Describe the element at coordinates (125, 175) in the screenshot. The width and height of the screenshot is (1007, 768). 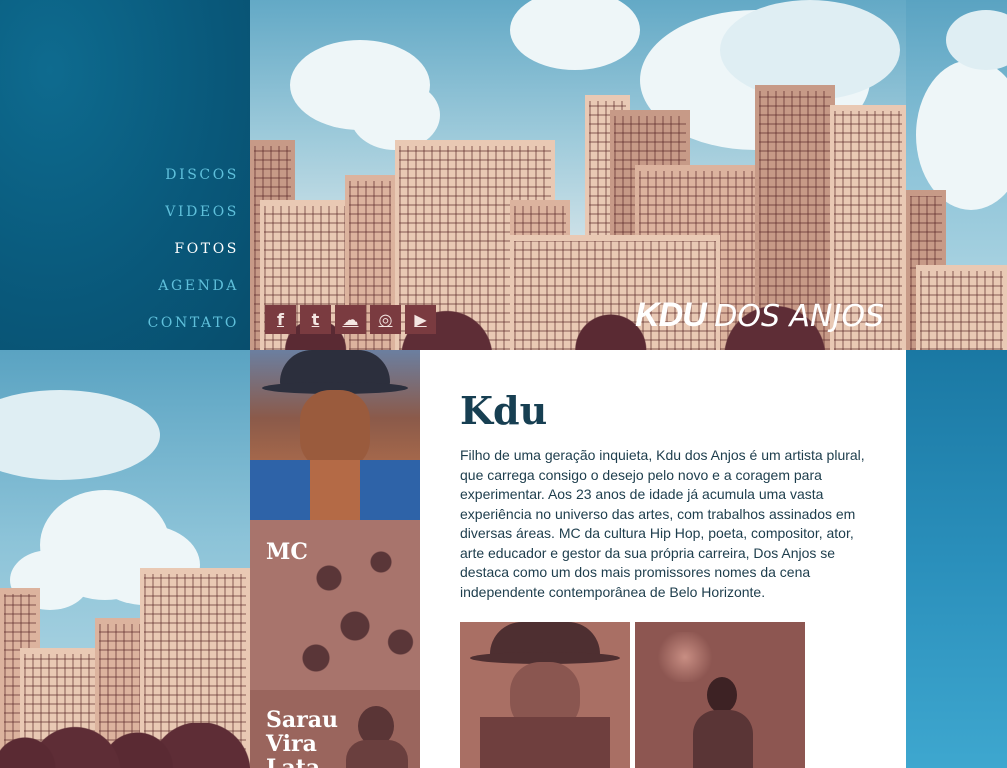
I see `nav-panel: DISCOS VIDEOS FOTOS AGENDA CONTATO` at that location.